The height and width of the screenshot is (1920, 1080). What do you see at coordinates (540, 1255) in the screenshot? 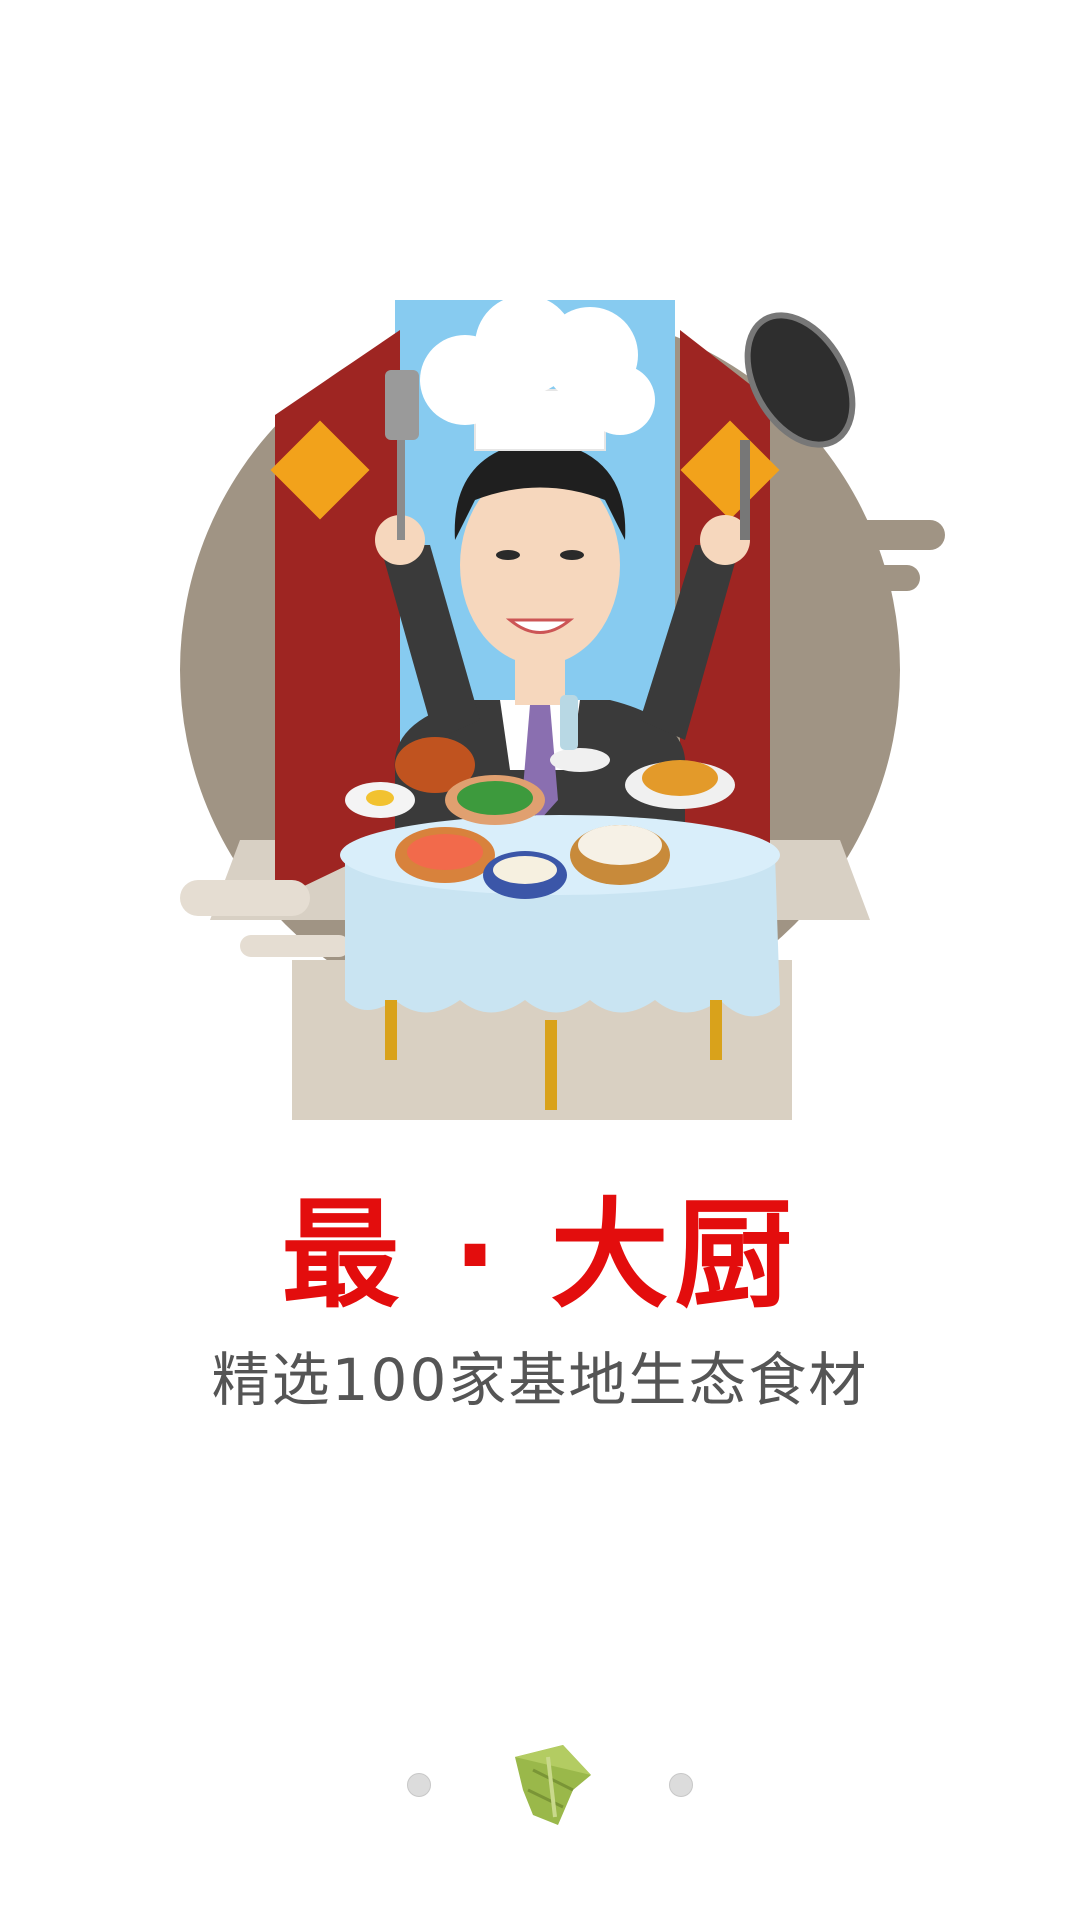
I see `app-title: 最 · 大厨` at bounding box center [540, 1255].